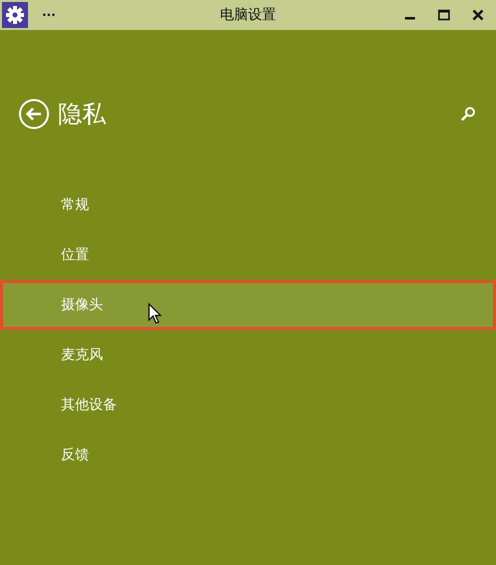  What do you see at coordinates (49, 15) in the screenshot?
I see `menu-glyph: ···` at bounding box center [49, 15].